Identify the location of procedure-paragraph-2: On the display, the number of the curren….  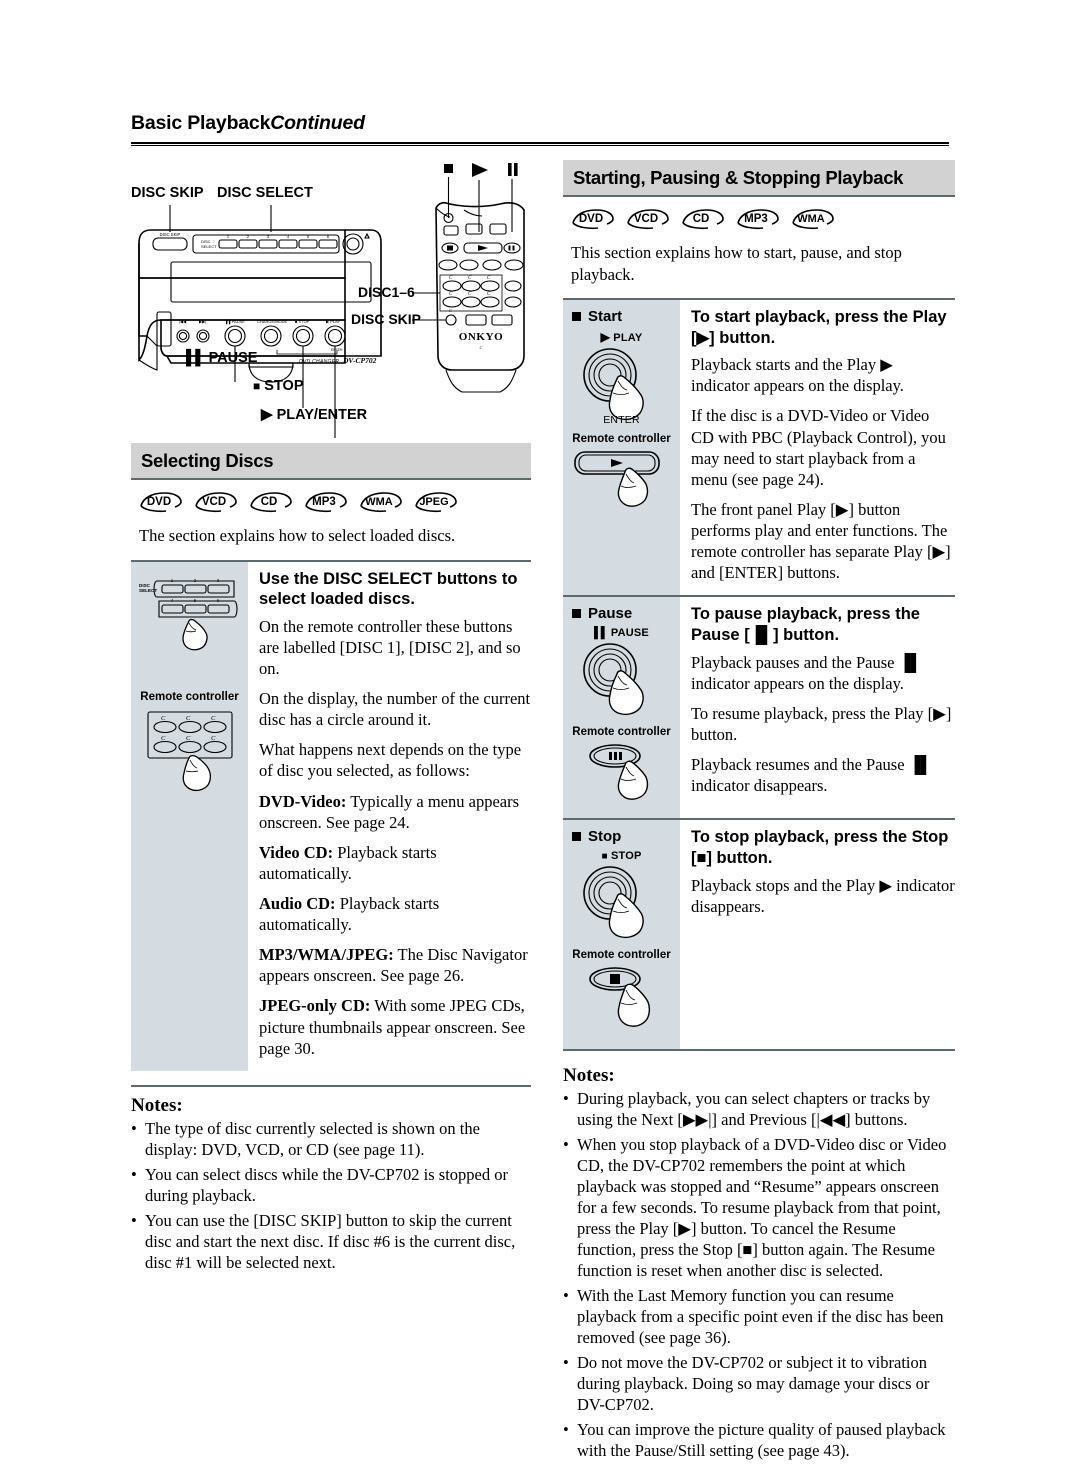
(395, 709).